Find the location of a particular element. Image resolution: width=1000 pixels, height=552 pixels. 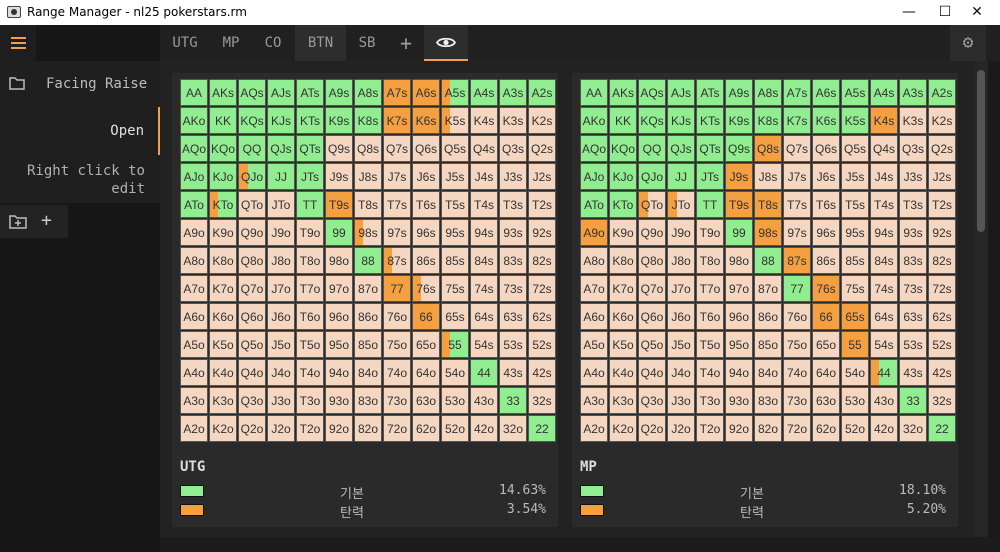

hand-cell: T9o is located at coordinates (710, 232).